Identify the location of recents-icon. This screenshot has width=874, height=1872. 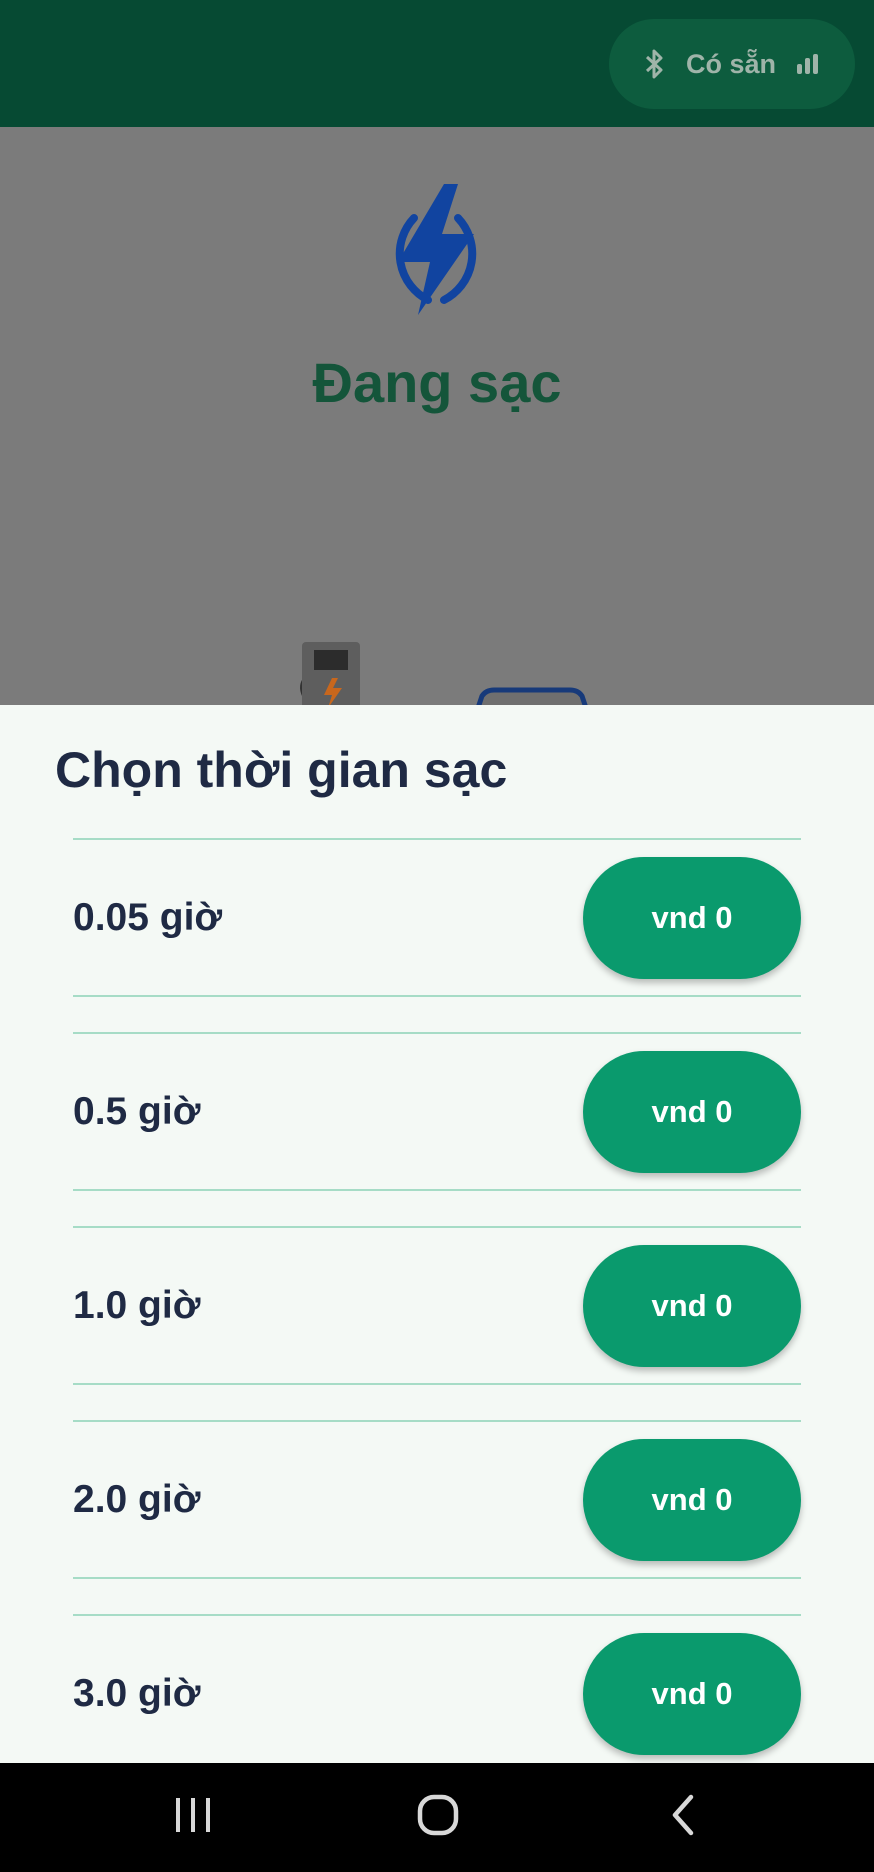
(193, 1817).